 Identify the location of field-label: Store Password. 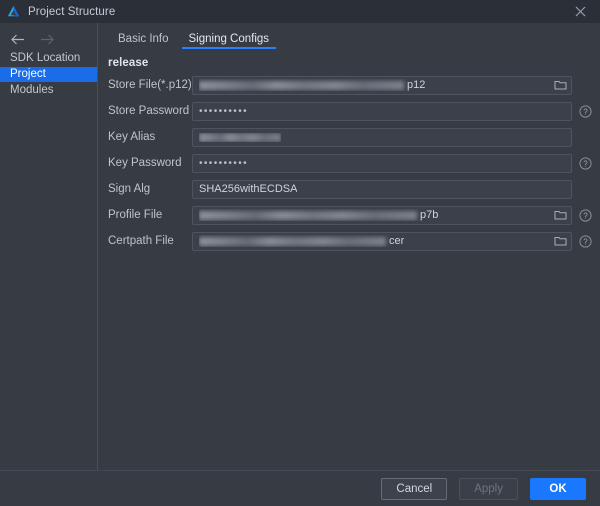
(149, 111).